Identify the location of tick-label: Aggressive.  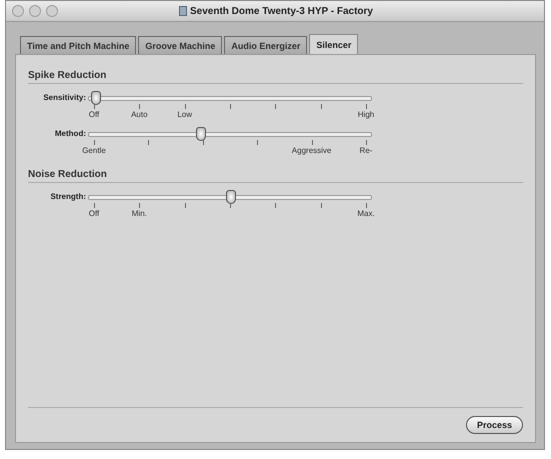
(312, 150).